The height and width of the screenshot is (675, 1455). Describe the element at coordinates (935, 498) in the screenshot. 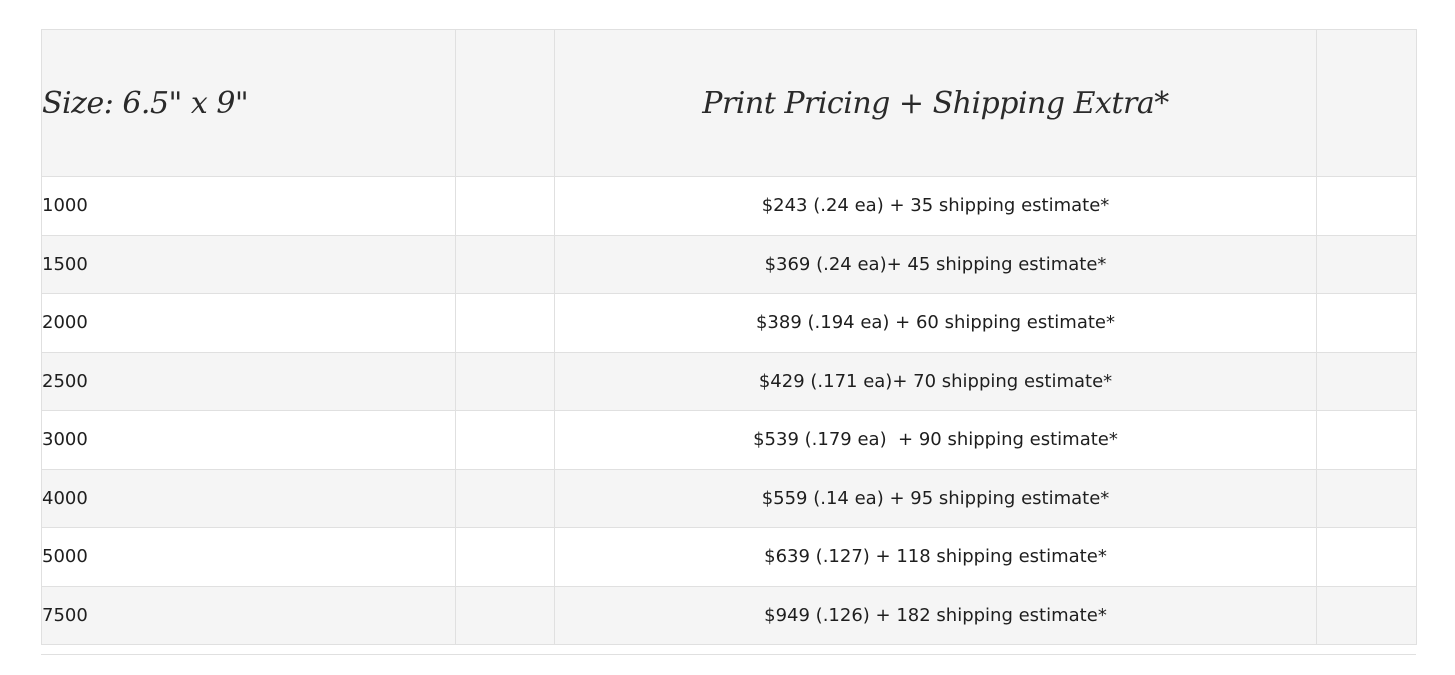

I see `price-cell: $559 (.14 ea) + 95 shipping estimate*` at that location.